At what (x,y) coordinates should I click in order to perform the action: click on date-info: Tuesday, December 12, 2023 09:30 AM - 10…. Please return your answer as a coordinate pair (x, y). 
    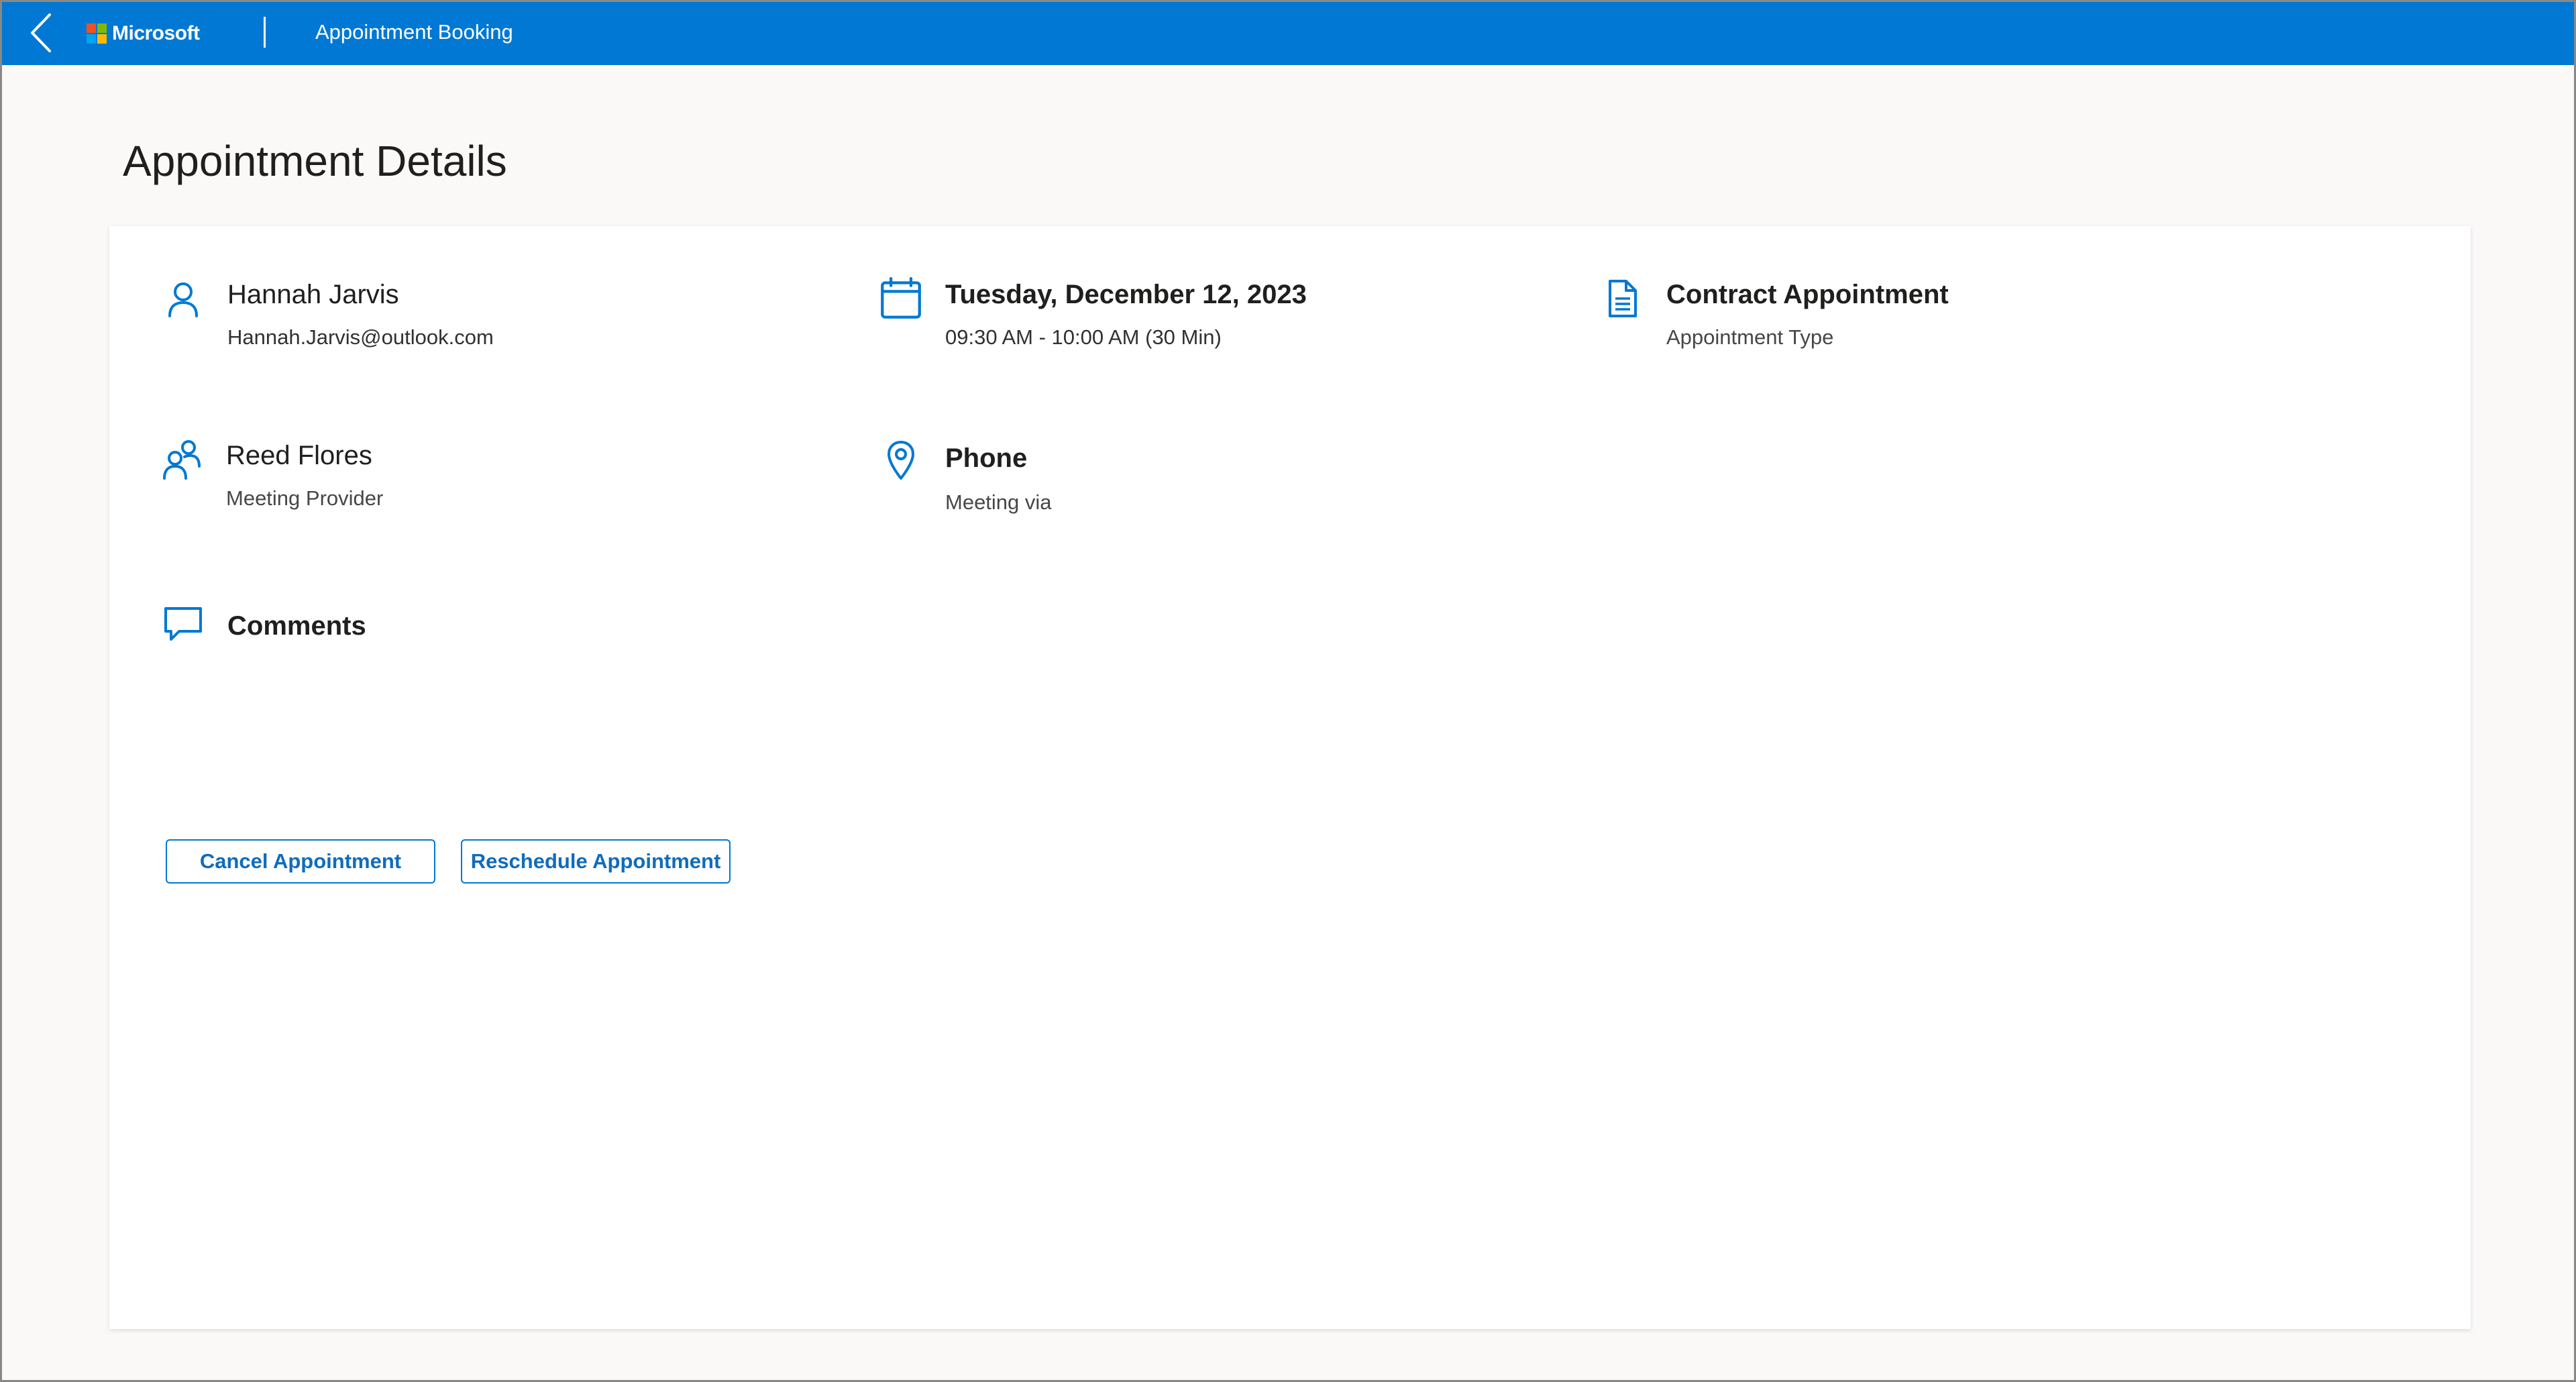
    Looking at the image, I should click on (1216, 318).